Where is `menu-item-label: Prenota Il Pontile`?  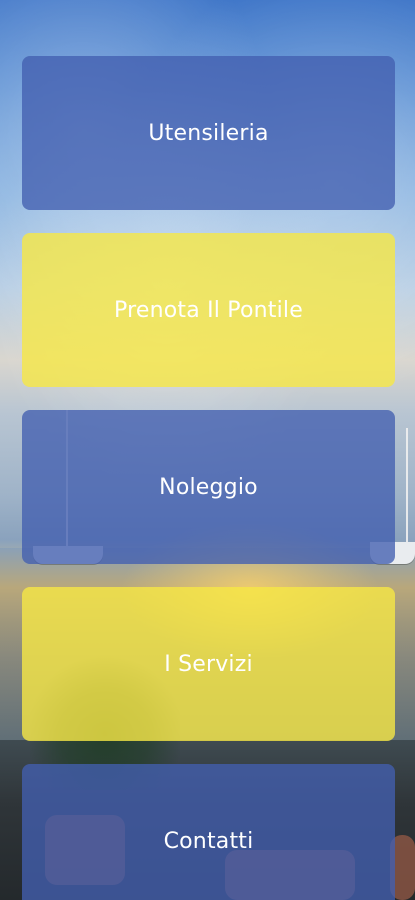
menu-item-label: Prenota Il Pontile is located at coordinates (208, 310).